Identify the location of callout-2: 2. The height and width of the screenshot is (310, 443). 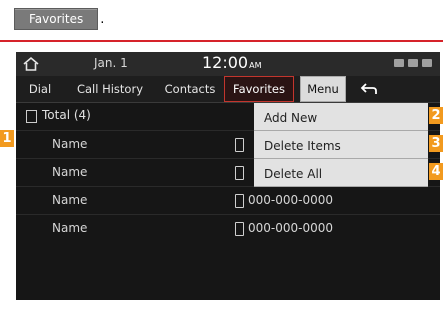
(436, 115).